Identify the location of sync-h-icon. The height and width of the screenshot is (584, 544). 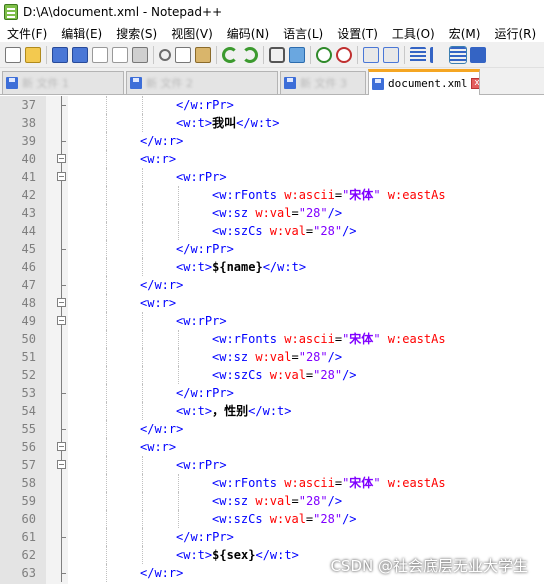
(391, 54).